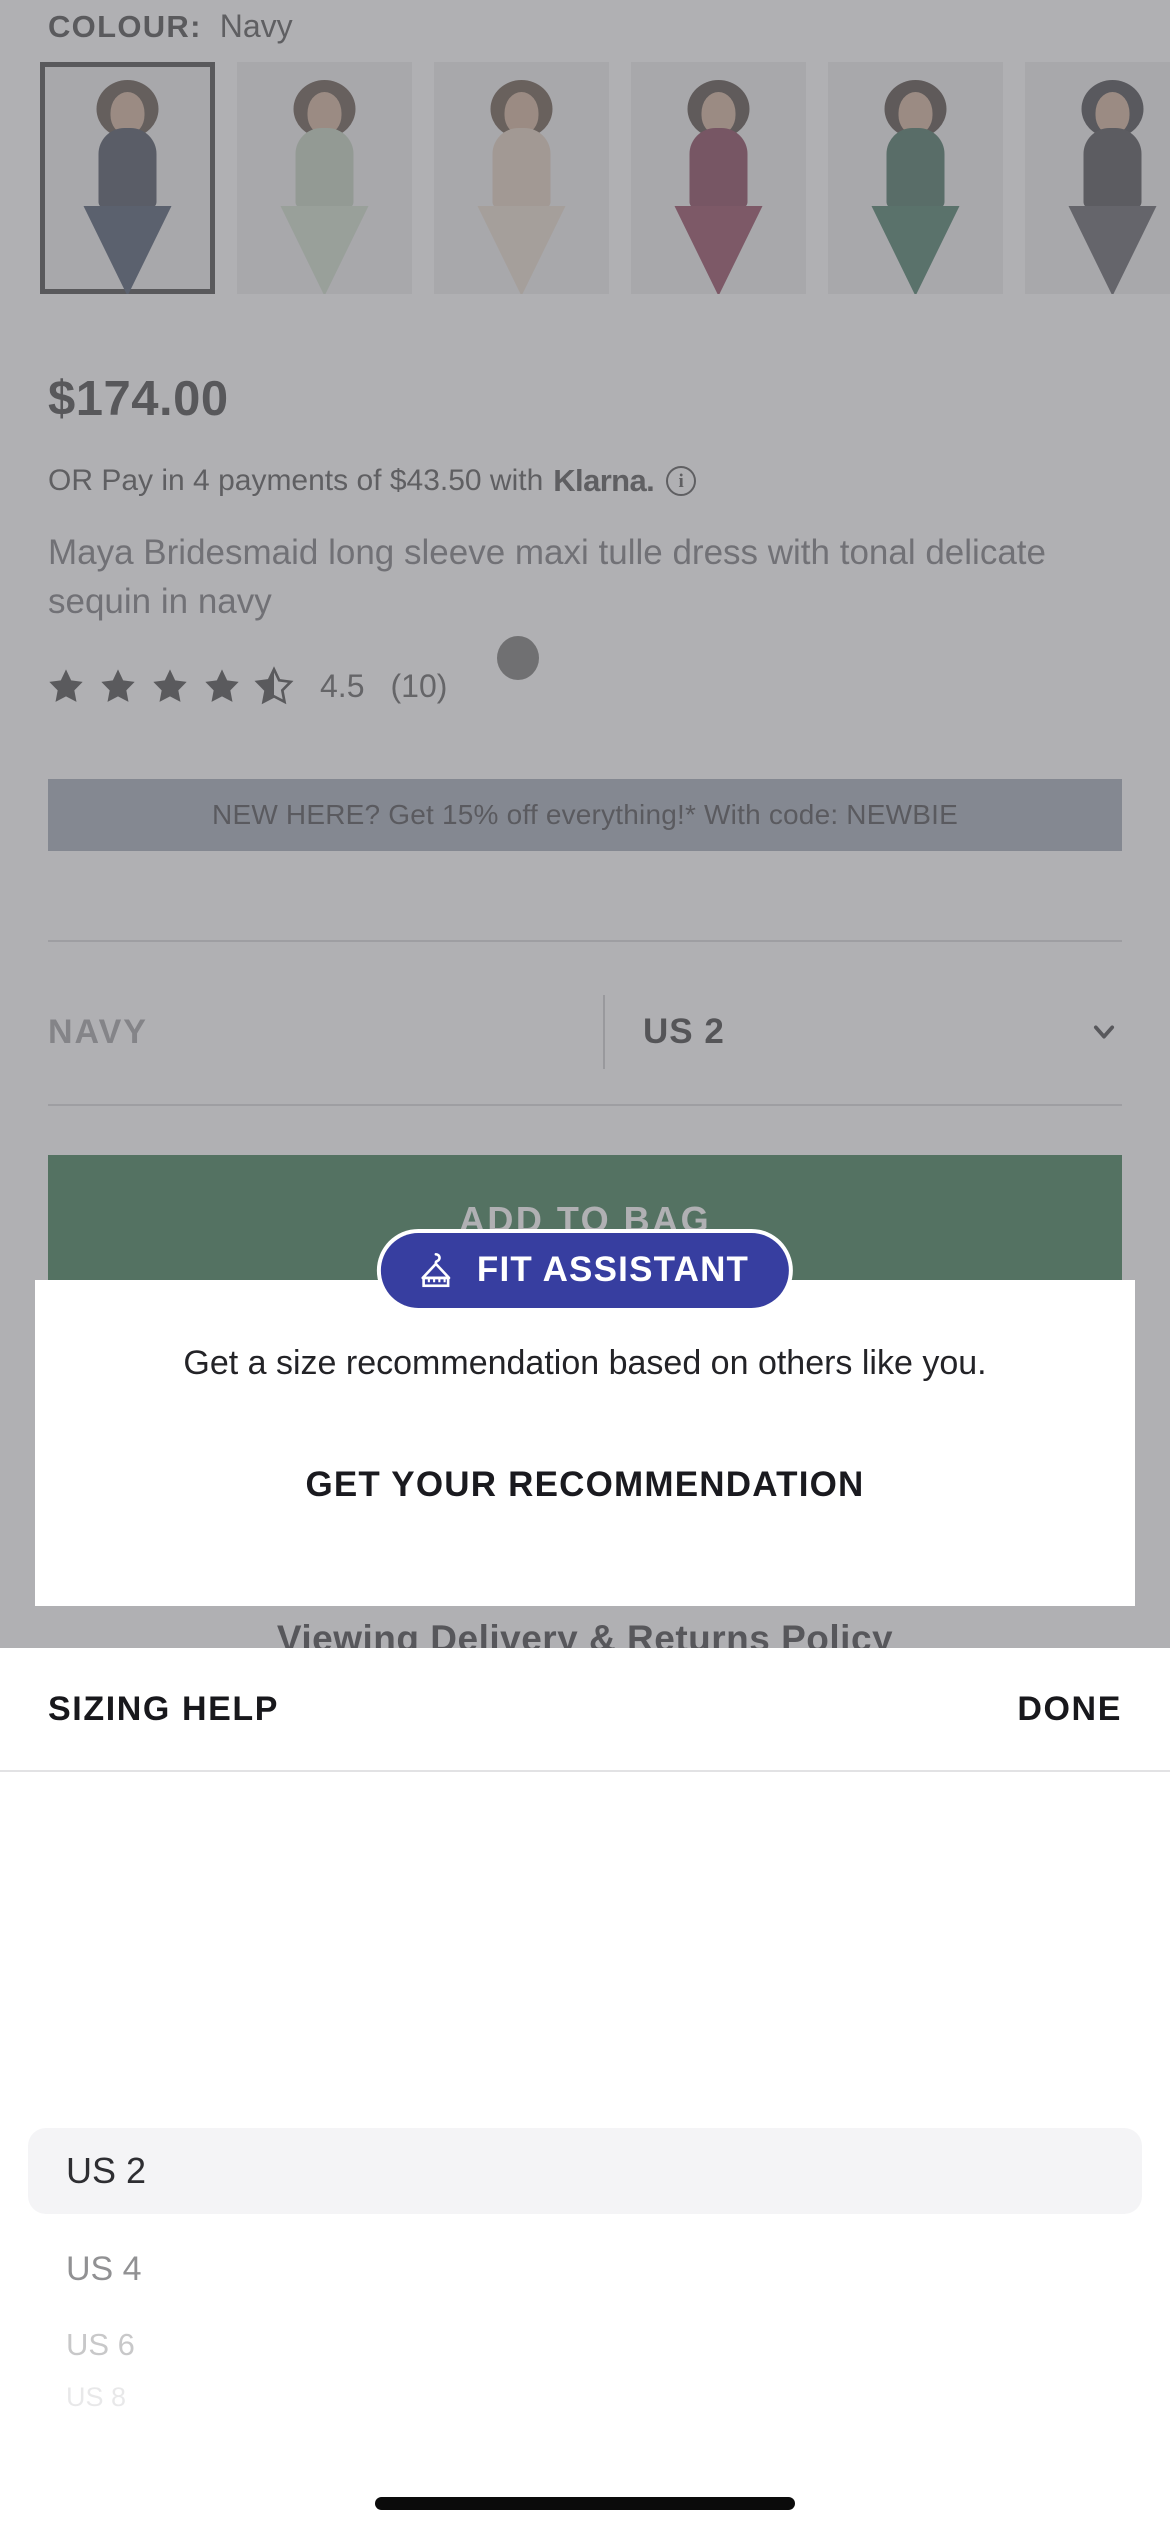  I want to click on size-option-label: US 8, so click(96, 2396).